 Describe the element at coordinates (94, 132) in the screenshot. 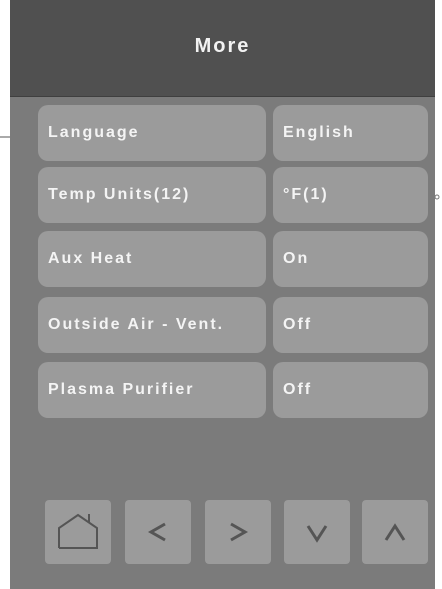

I see `language-label: Language` at that location.